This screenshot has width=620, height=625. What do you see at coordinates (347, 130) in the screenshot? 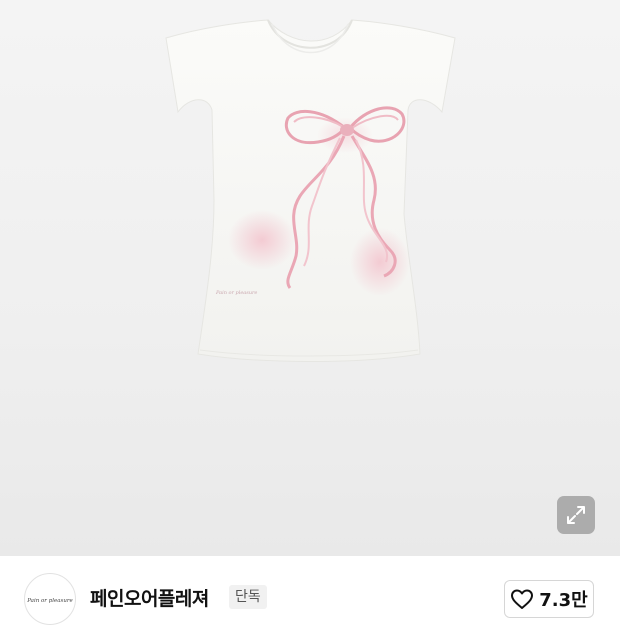
I see `bow-knot` at bounding box center [347, 130].